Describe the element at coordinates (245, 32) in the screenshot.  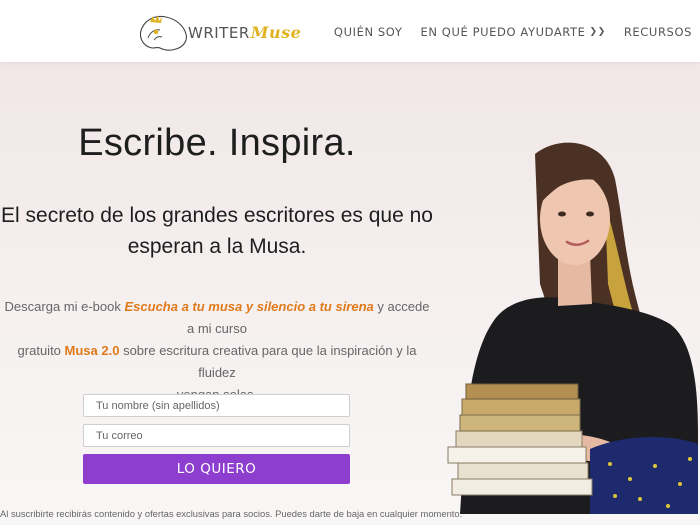
I see `logo-text: WRITERMuse` at that location.